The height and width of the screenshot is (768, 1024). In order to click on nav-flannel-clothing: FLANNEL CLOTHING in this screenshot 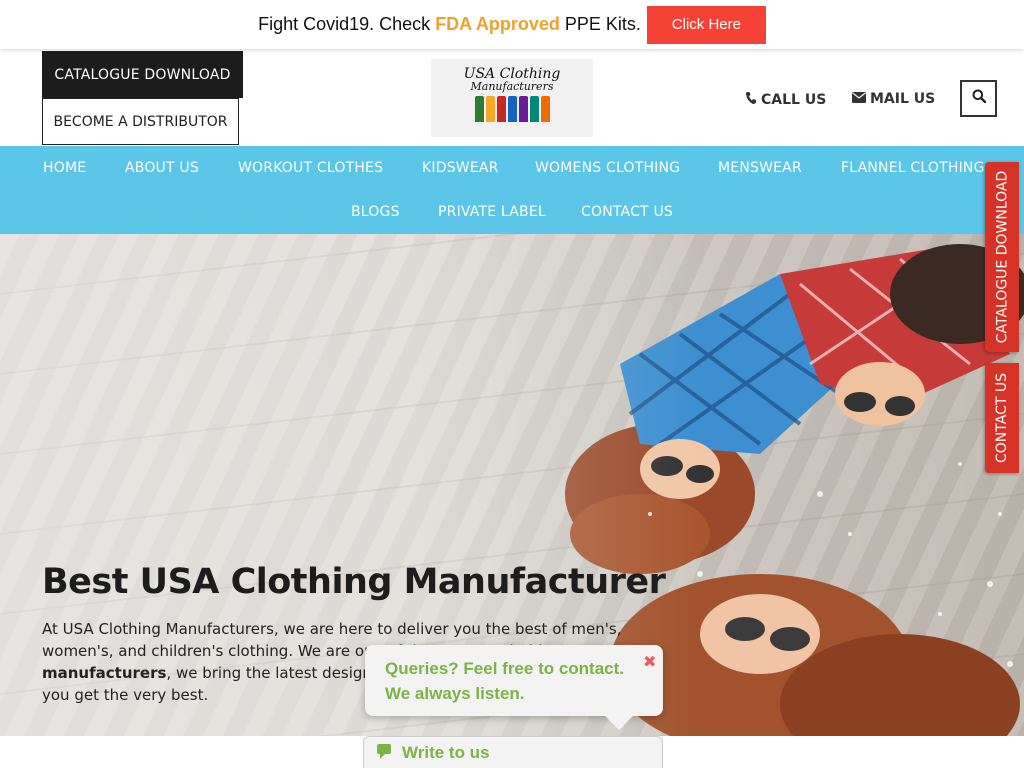, I will do `click(913, 168)`.